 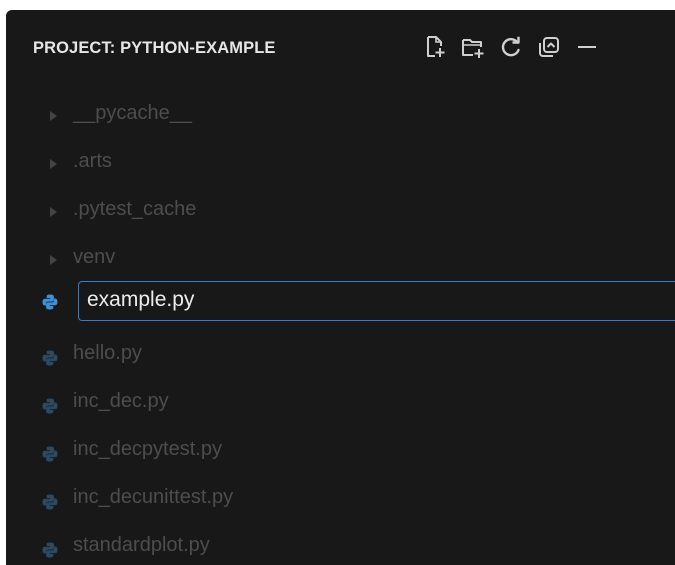 I want to click on explorer-actions, so click(x=517, y=47).